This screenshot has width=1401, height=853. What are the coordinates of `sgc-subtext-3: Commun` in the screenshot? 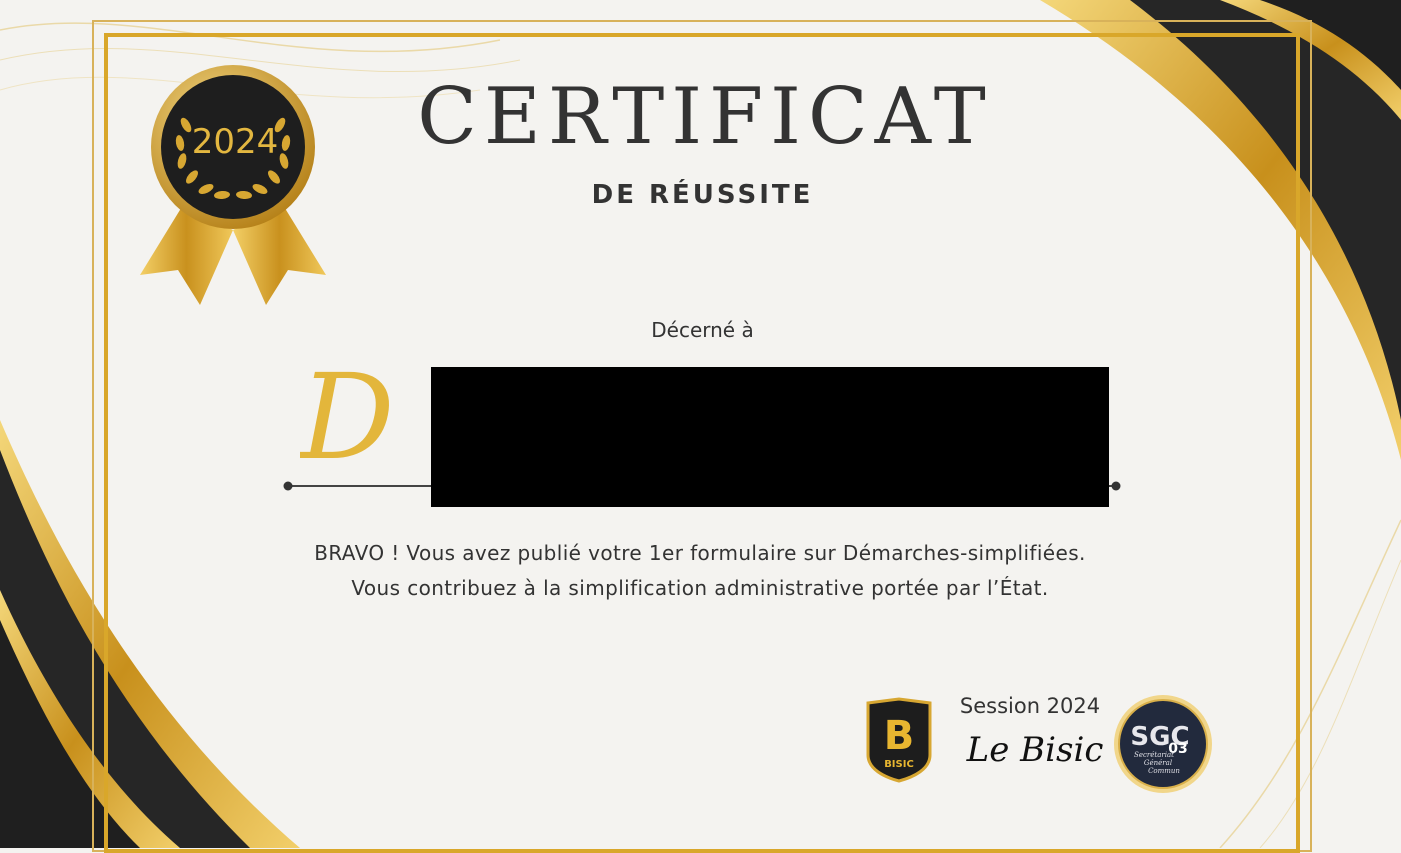 It's located at (1164, 771).